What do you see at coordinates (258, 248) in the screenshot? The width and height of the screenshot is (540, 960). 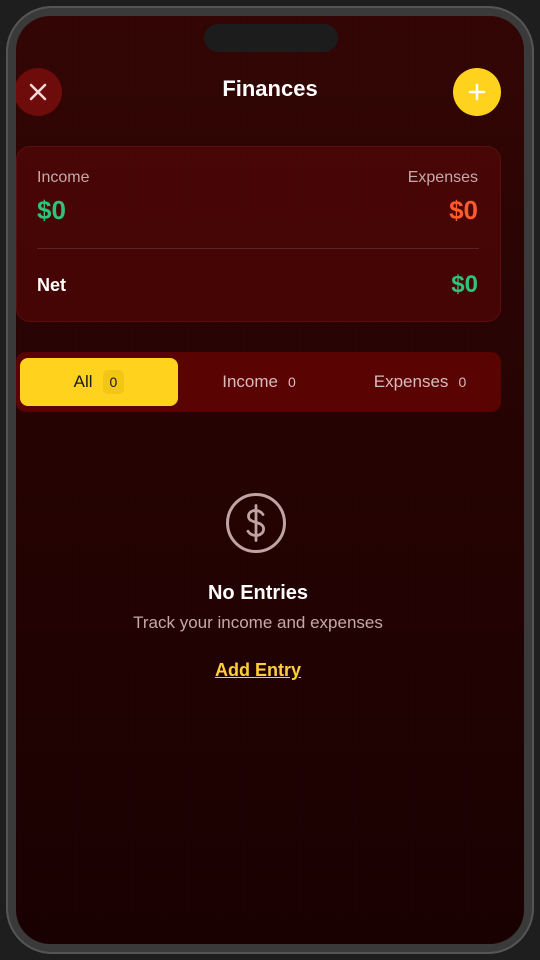 I see `summary-divider` at bounding box center [258, 248].